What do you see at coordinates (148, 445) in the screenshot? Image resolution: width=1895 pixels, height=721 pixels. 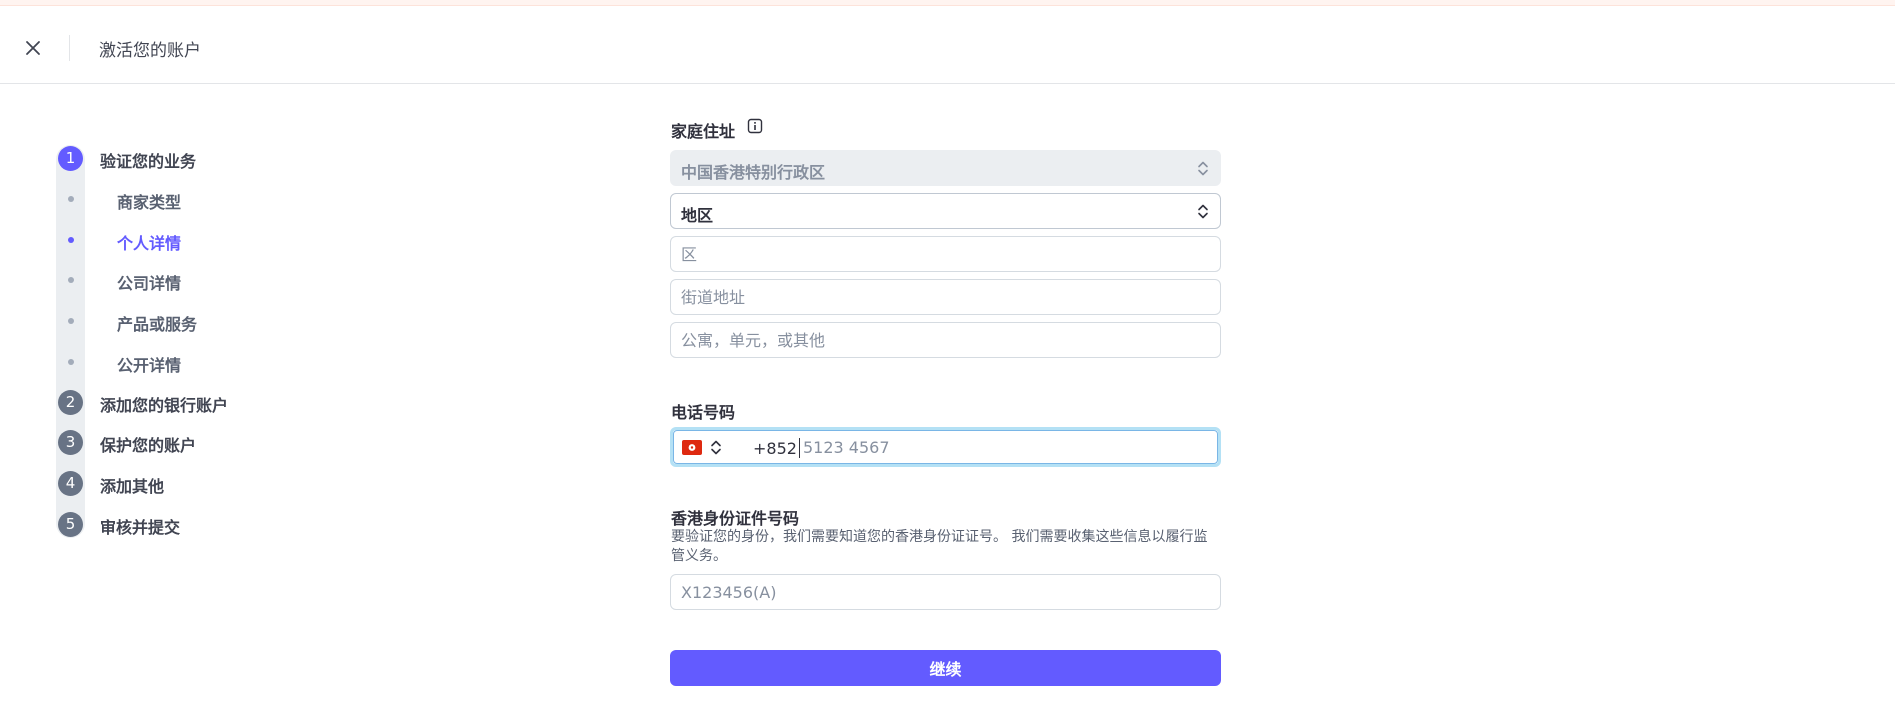 I see `step-label: 保护您的账户` at bounding box center [148, 445].